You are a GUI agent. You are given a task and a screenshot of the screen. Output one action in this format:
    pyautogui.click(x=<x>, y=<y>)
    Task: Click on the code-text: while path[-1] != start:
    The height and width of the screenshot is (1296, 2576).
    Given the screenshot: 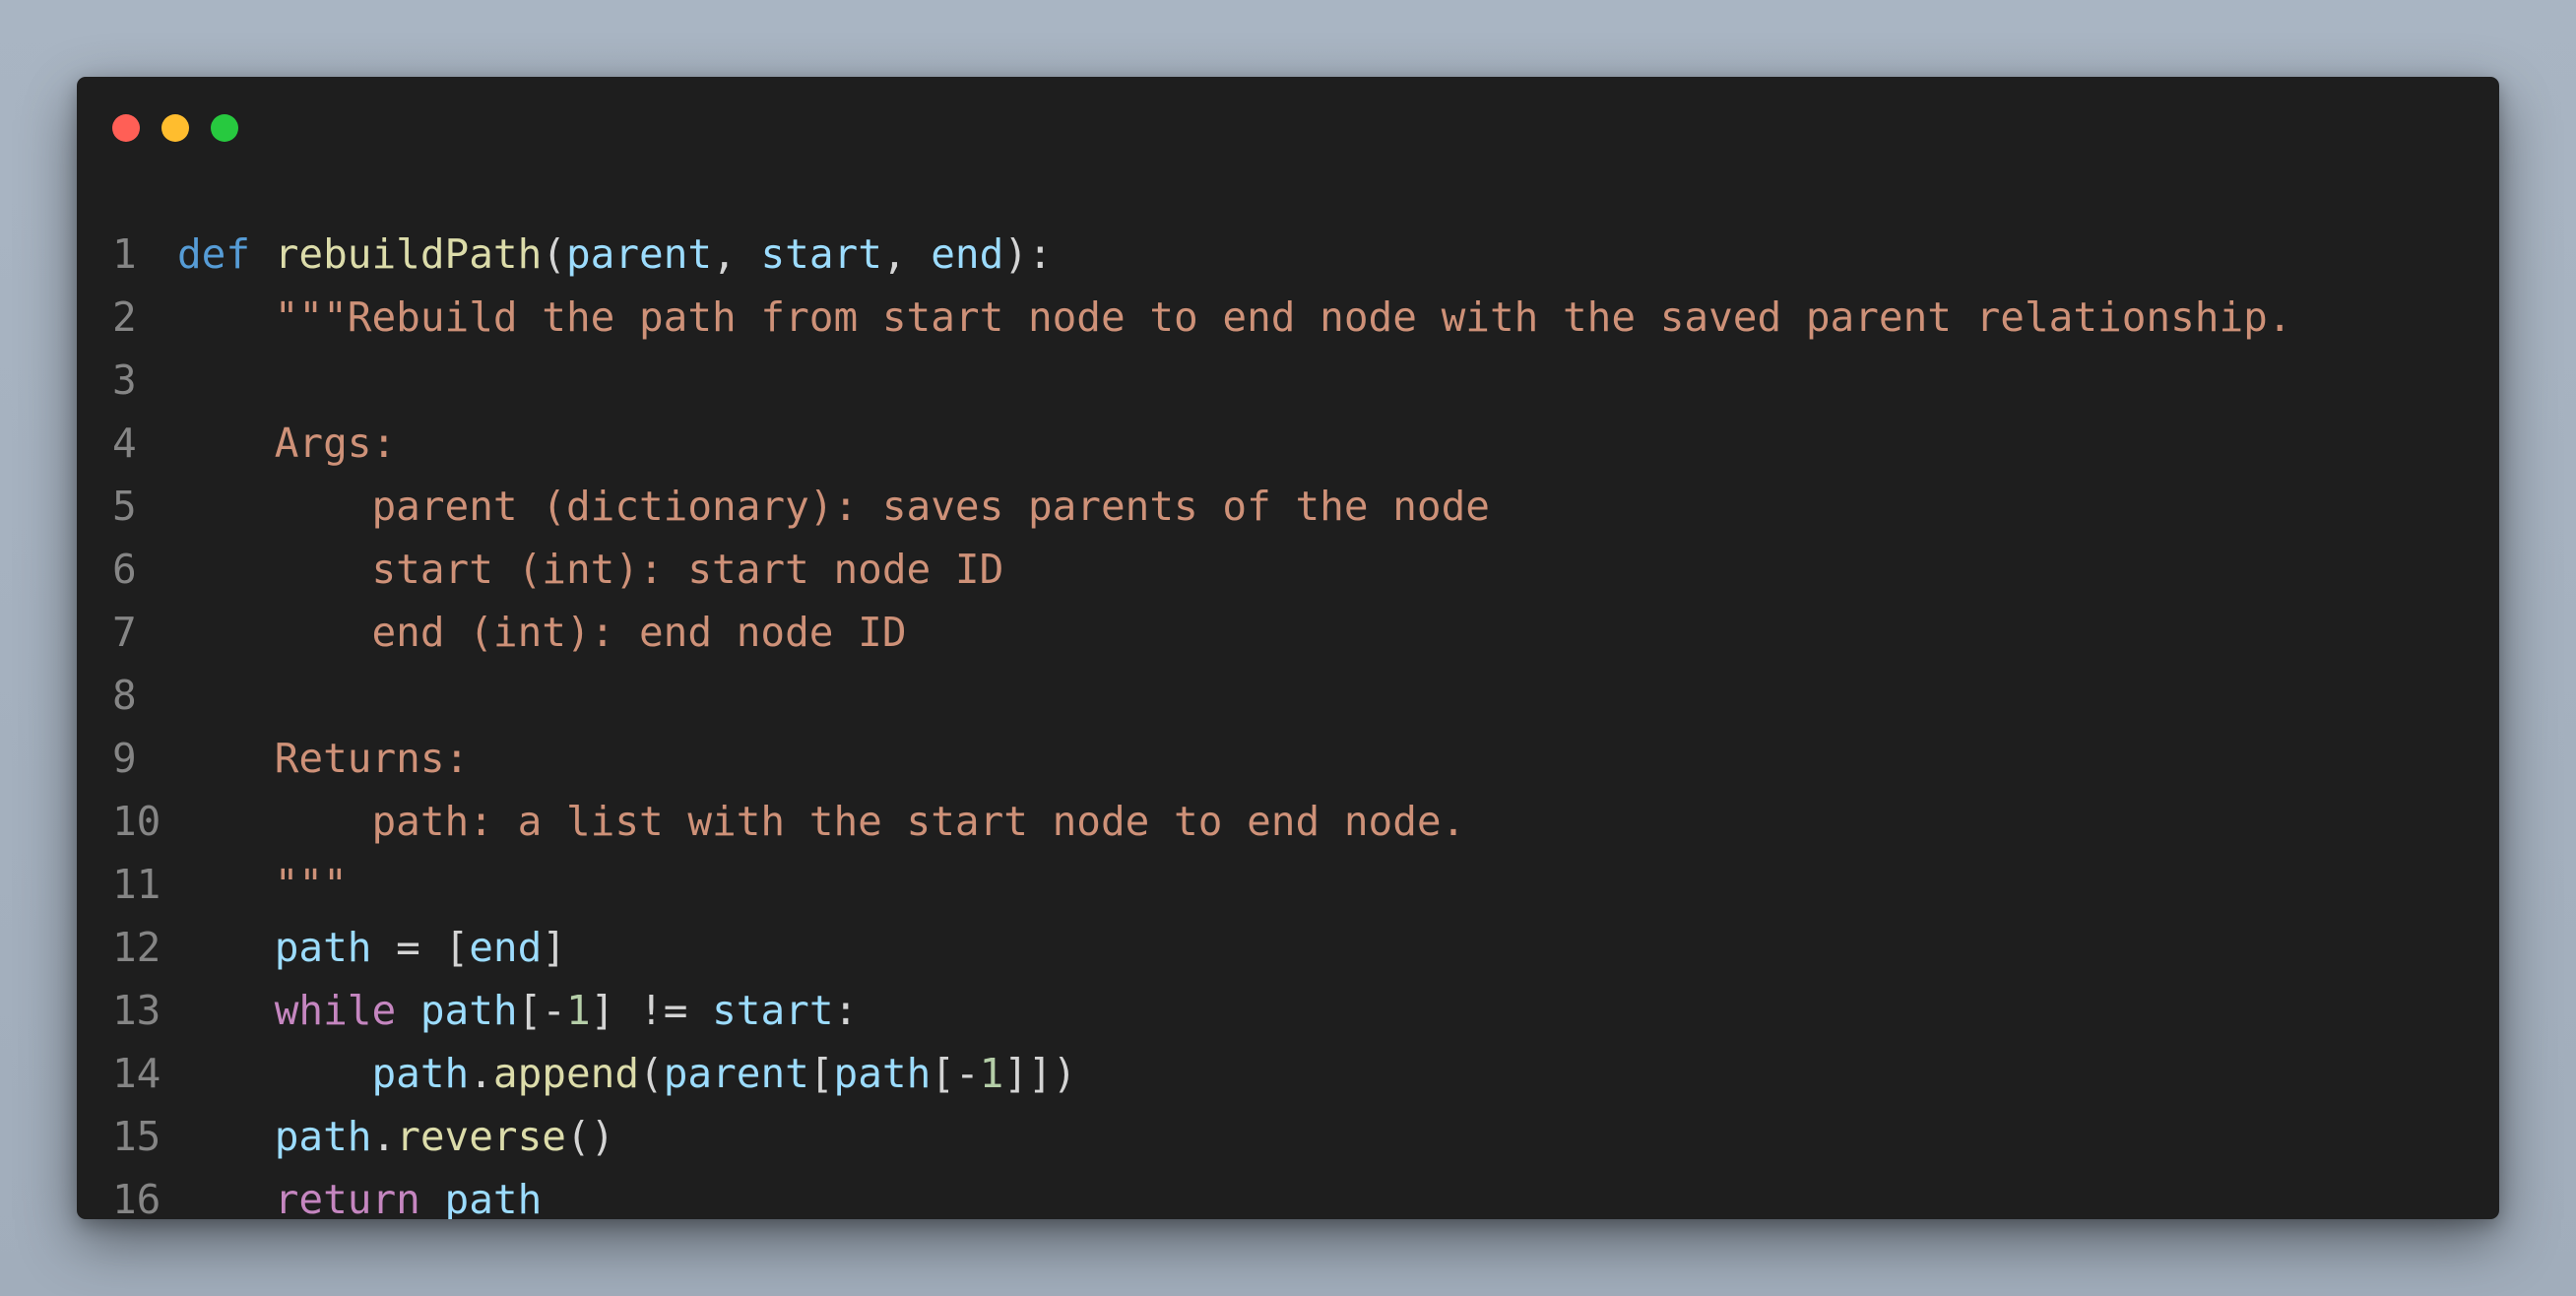 What is the action you would take?
    pyautogui.click(x=517, y=1011)
    